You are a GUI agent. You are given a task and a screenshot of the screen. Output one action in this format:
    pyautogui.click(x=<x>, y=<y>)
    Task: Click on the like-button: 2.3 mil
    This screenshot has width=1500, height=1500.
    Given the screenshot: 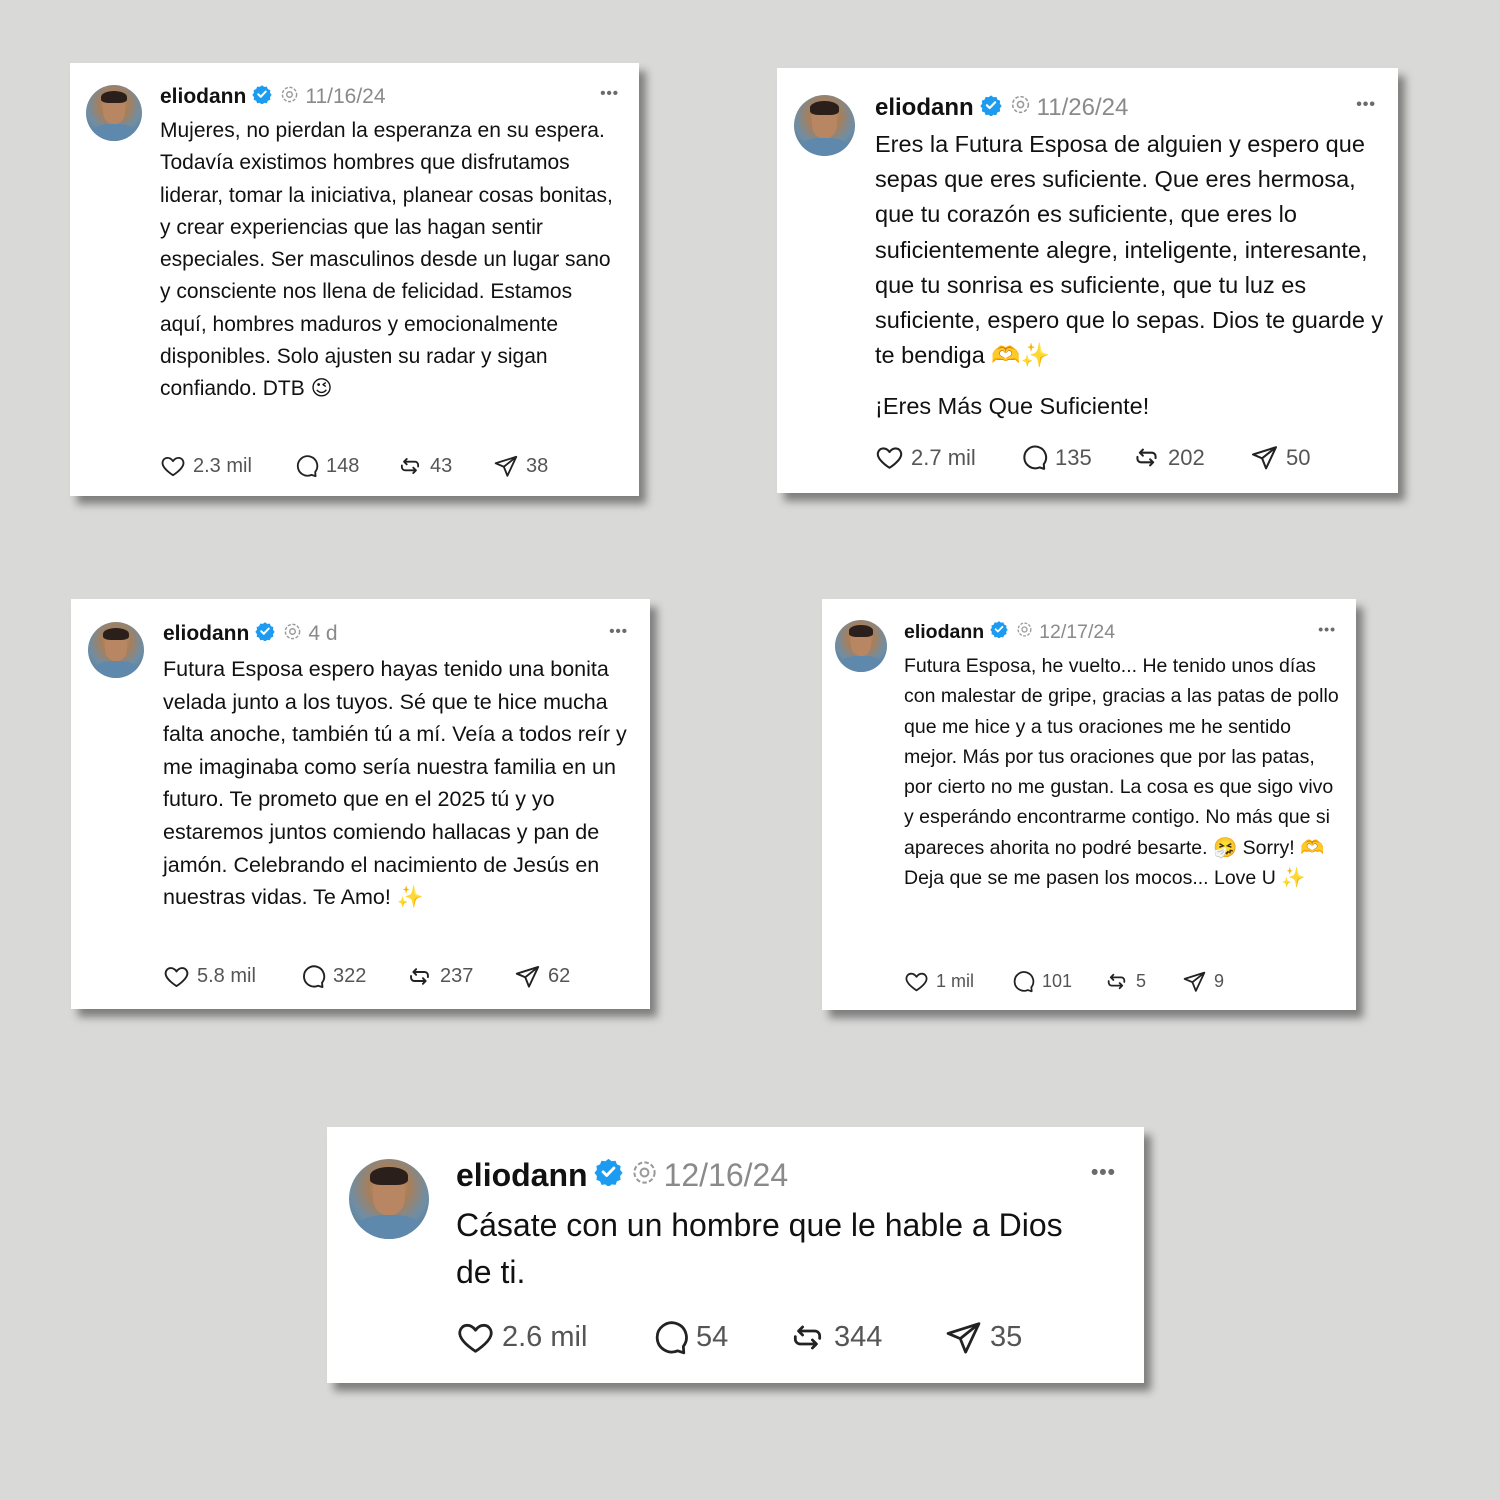 What is the action you would take?
    pyautogui.click(x=226, y=466)
    